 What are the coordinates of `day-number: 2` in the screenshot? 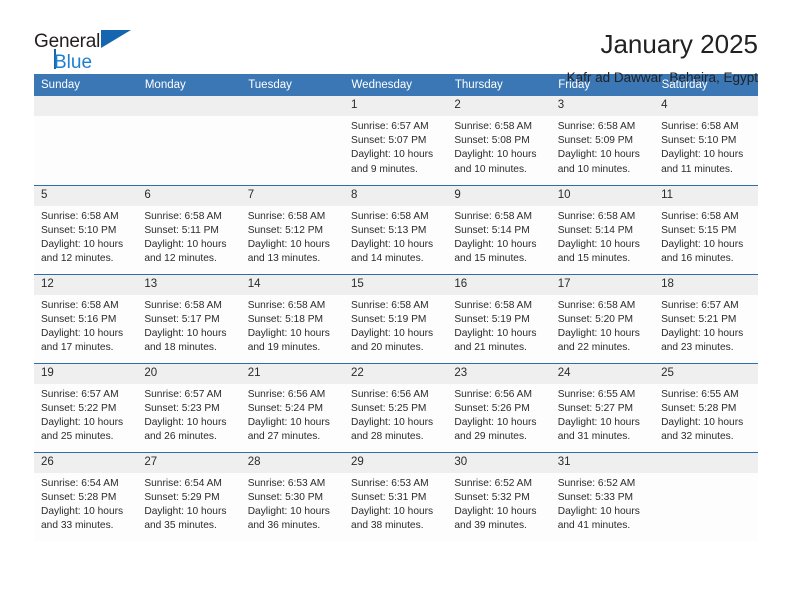 It's located at (499, 106).